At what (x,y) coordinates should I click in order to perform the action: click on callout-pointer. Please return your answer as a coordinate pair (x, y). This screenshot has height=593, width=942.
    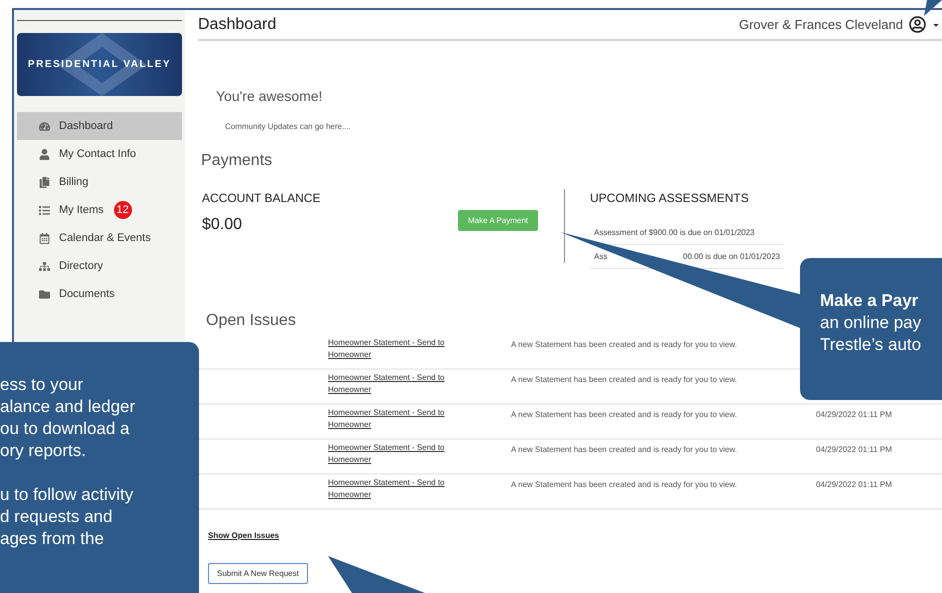
    Looking at the image, I should click on (933, 8).